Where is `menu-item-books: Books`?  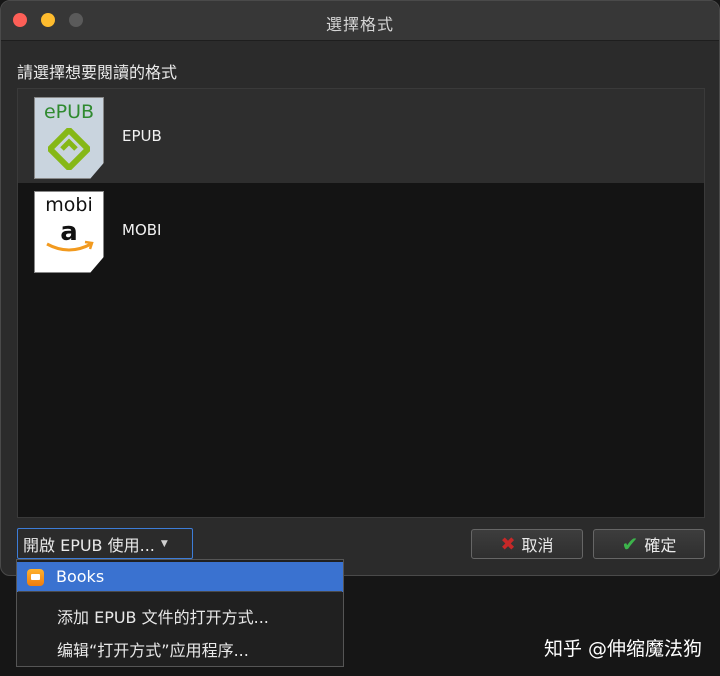 menu-item-books: Books is located at coordinates (180, 577).